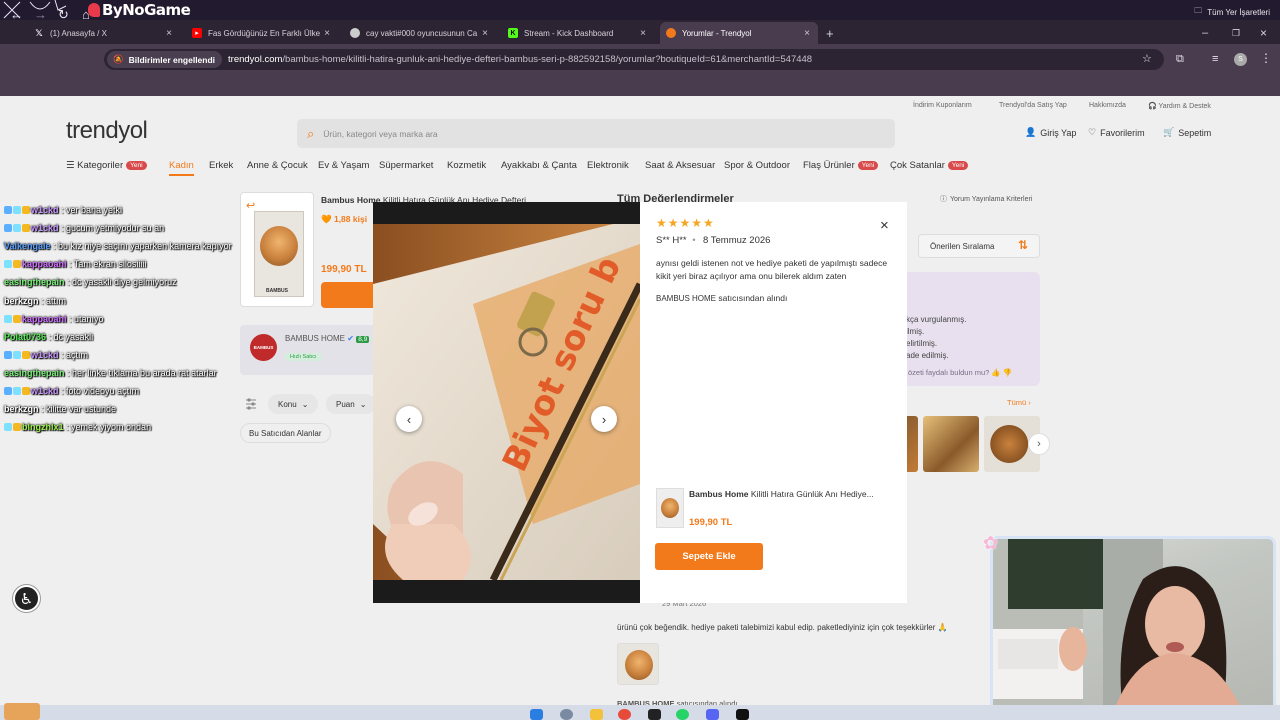 This screenshot has width=1280, height=720. Describe the element at coordinates (43, 427) in the screenshot. I see `chat-username: blngzhlx1` at that location.